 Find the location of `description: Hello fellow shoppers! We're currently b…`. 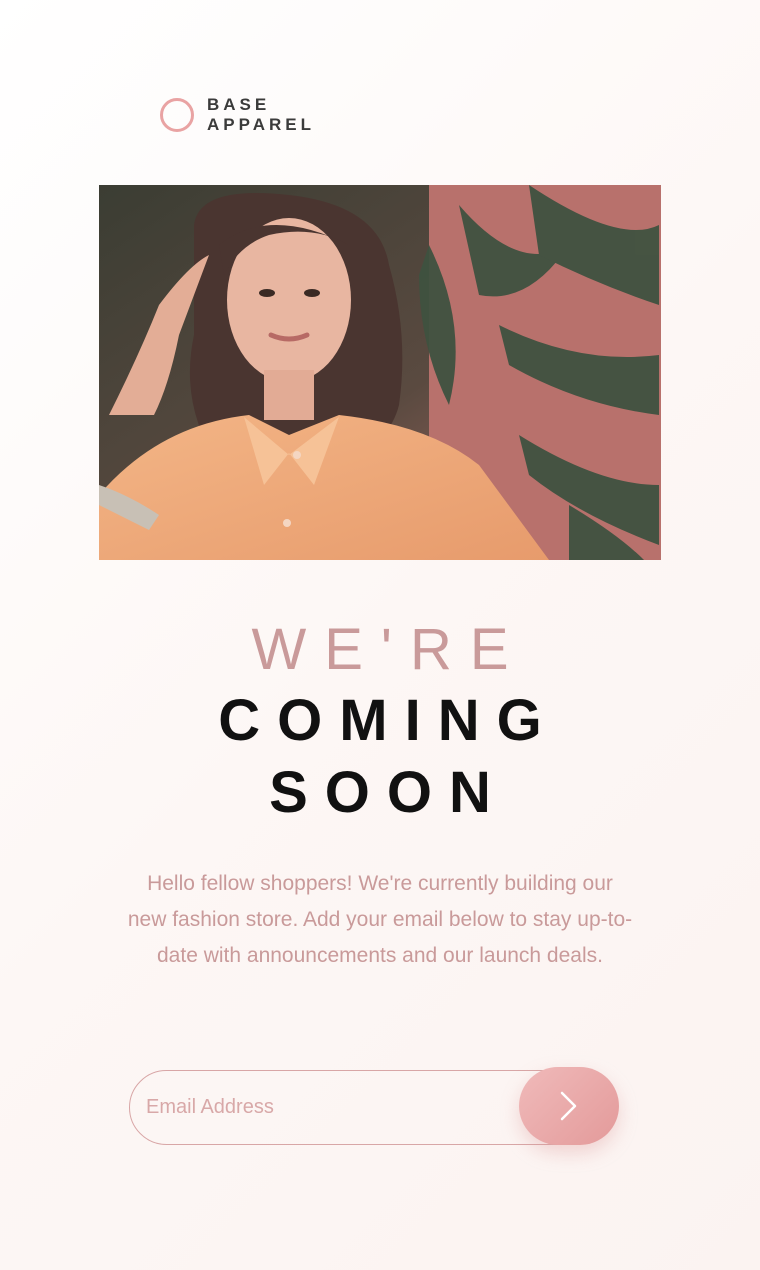

description: Hello fellow shoppers! We're currently b… is located at coordinates (380, 919).